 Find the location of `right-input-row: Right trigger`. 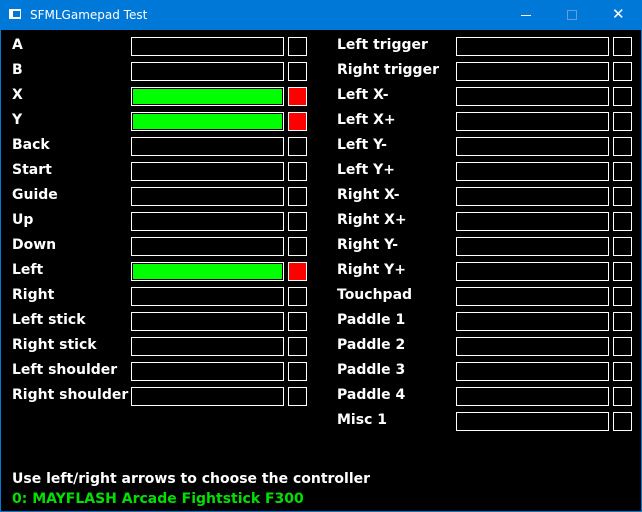

right-input-row: Right trigger is located at coordinates (321, 70).